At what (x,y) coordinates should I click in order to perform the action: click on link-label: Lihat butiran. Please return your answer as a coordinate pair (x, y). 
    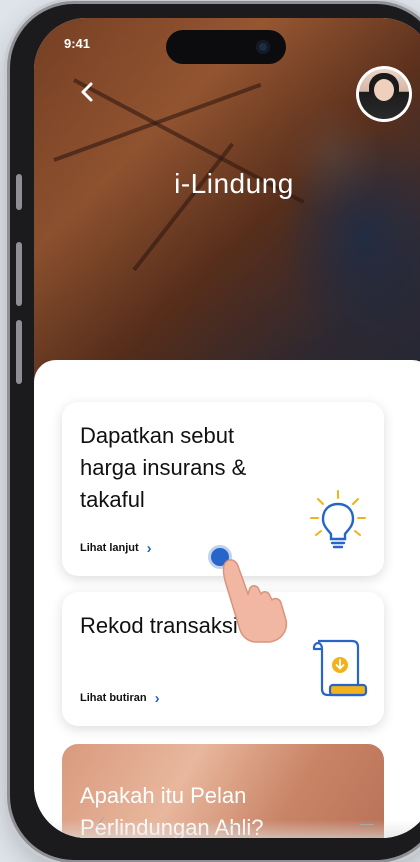
    Looking at the image, I should click on (113, 698).